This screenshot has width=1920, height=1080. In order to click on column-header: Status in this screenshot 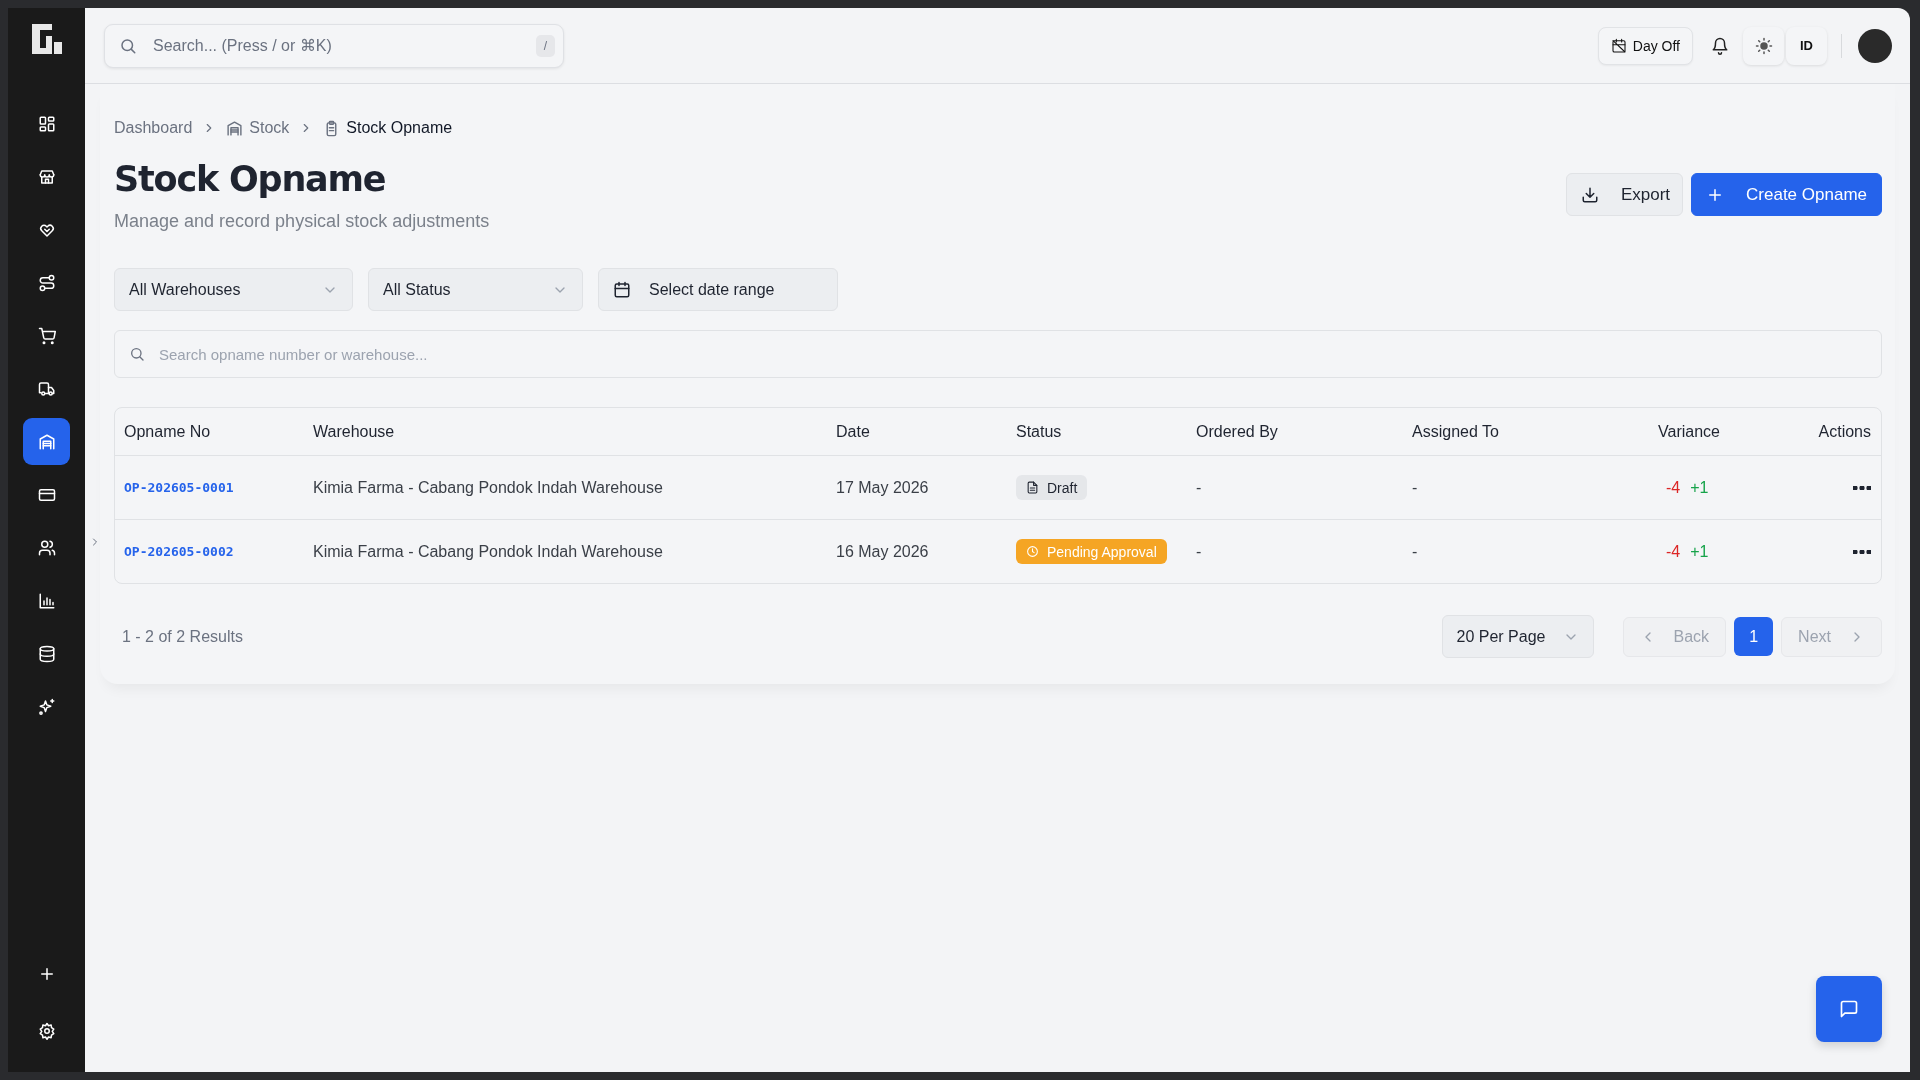, I will do `click(1039, 431)`.